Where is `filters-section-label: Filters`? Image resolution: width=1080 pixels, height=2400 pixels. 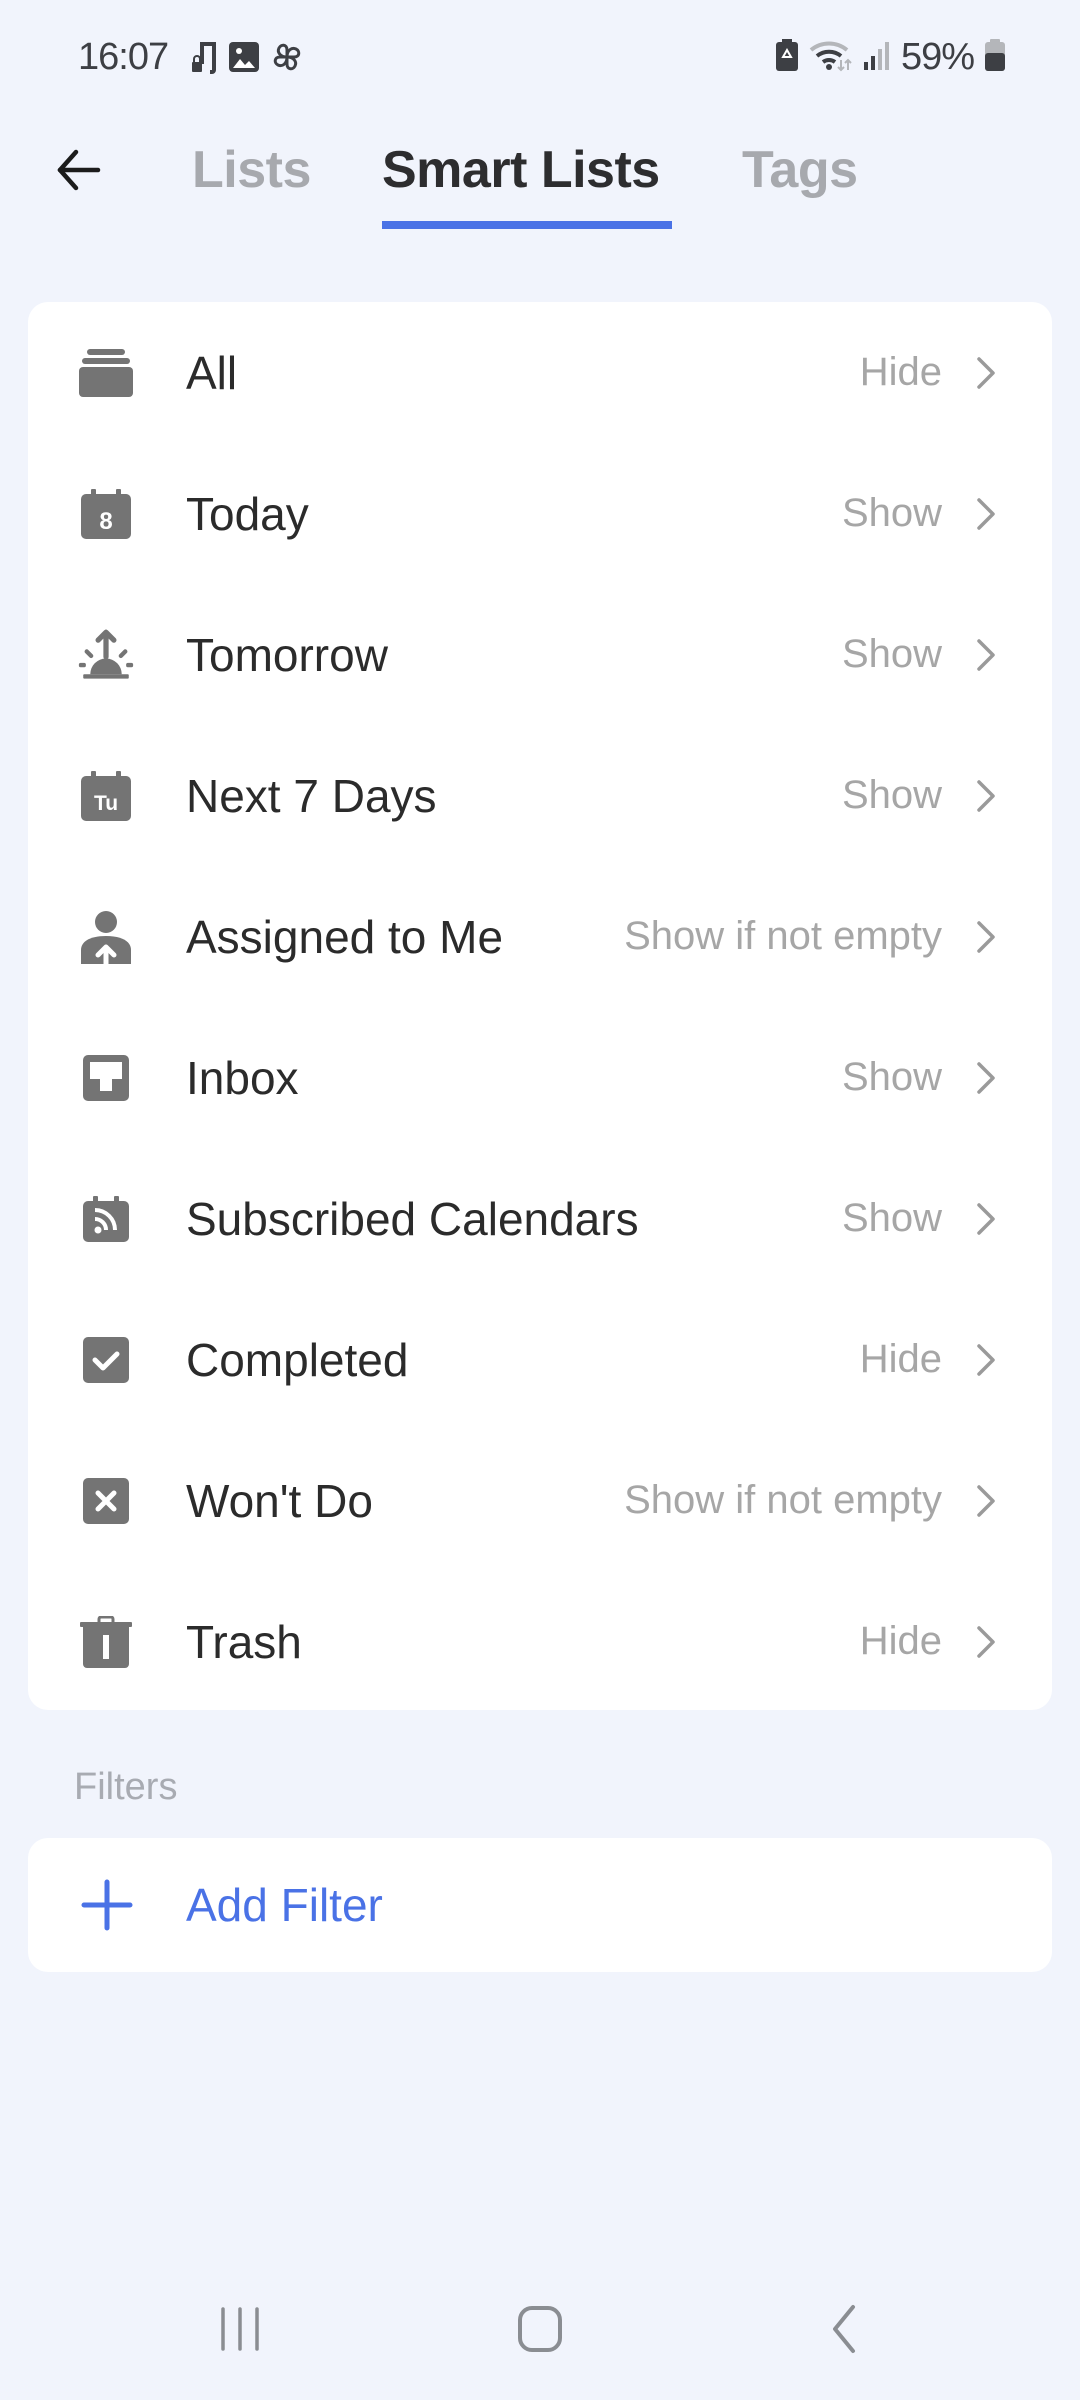
filters-section-label: Filters is located at coordinates (126, 1787).